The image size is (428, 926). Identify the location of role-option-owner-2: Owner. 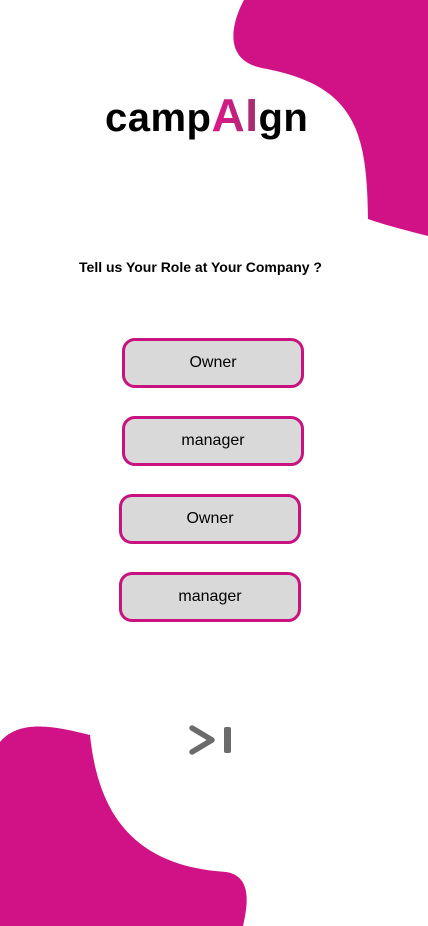
(210, 519).